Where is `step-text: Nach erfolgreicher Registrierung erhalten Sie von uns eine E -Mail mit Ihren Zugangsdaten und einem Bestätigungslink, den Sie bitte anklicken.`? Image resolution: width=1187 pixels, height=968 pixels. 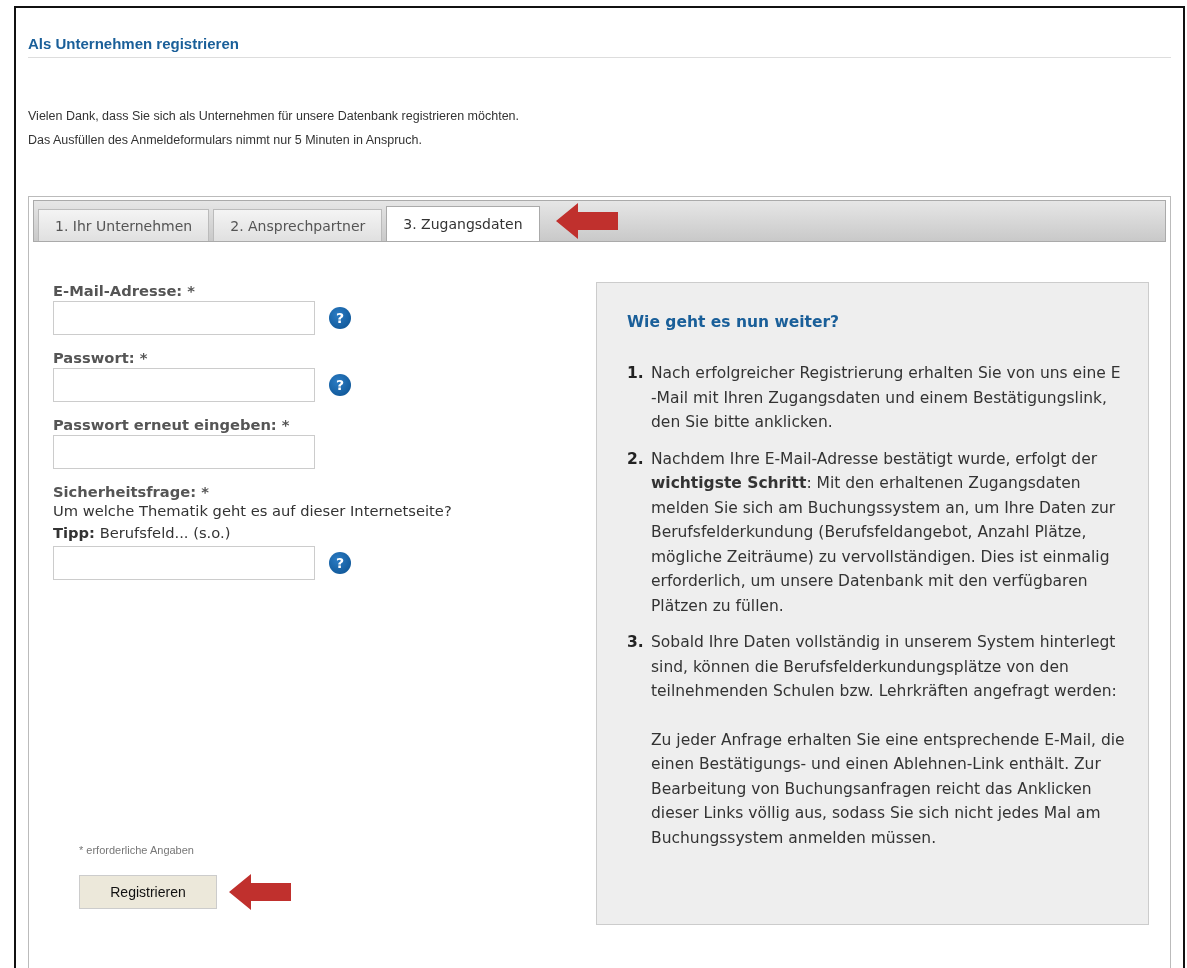 step-text: Nach erfolgreicher Registrierung erhalten Sie von uns eine E -Mail mit Ihren Zugangsdaten und einem Bestätigungslink, den Sie bitte anklicken. is located at coordinates (886, 398).